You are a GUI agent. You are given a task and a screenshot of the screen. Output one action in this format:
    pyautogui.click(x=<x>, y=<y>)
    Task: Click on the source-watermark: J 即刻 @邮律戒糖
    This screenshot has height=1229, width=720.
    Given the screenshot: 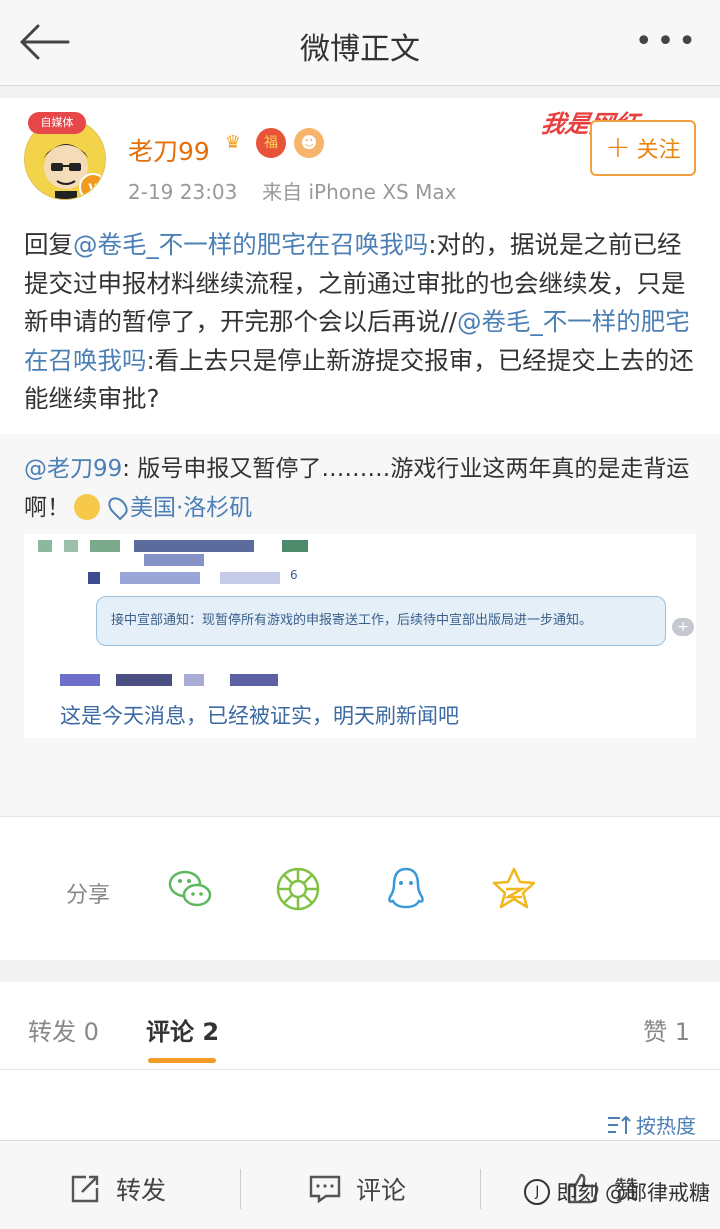 What is the action you would take?
    pyautogui.click(x=617, y=1192)
    